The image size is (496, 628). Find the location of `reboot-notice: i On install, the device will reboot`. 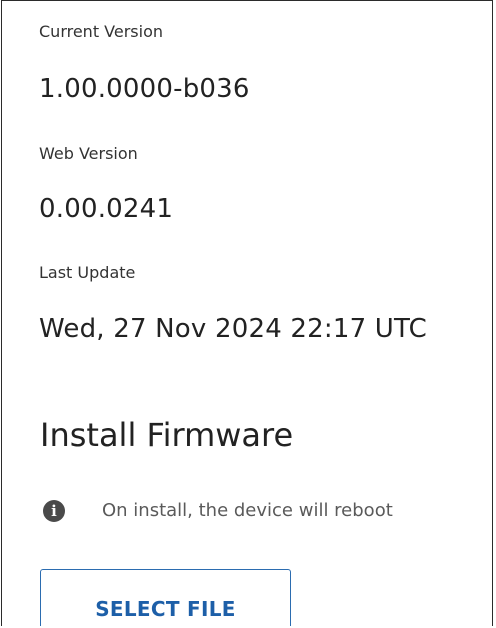

reboot-notice: i On install, the device will reboot is located at coordinates (218, 511).